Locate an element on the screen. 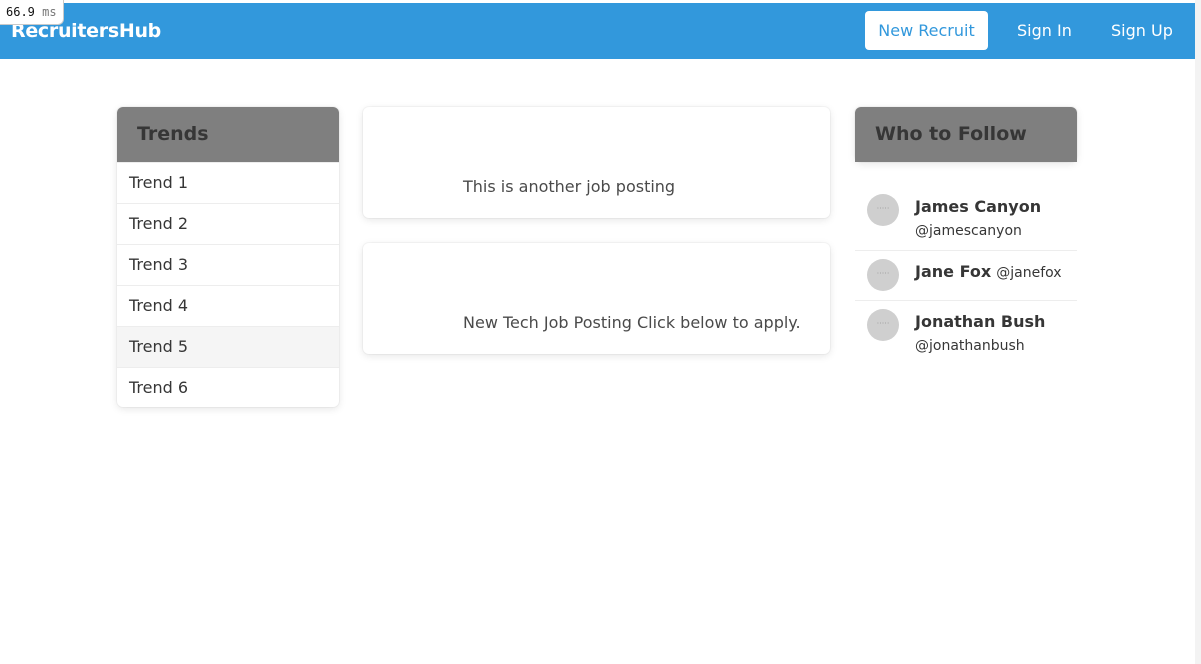 The width and height of the screenshot is (1201, 664). trend-item: Trend 5 is located at coordinates (228, 346).